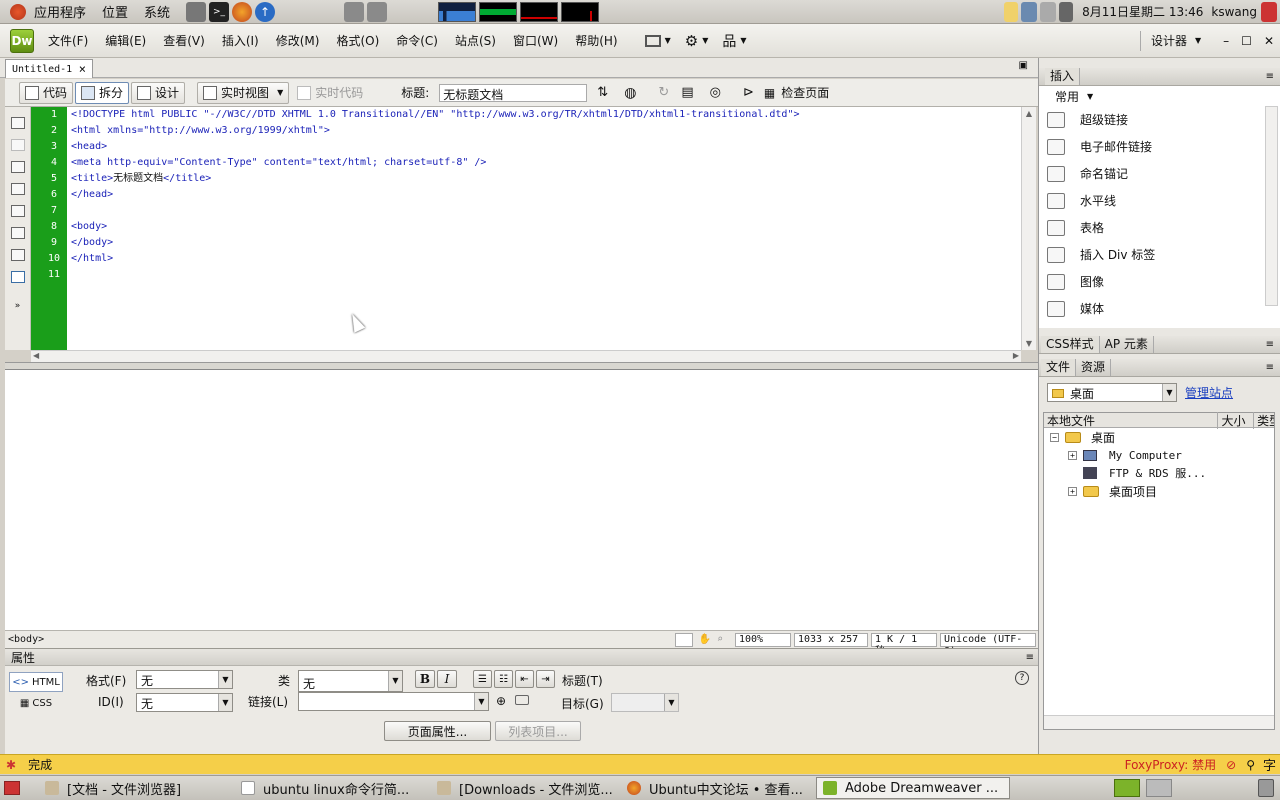  I want to click on select-parent-tag-icon, so click(17, 233).